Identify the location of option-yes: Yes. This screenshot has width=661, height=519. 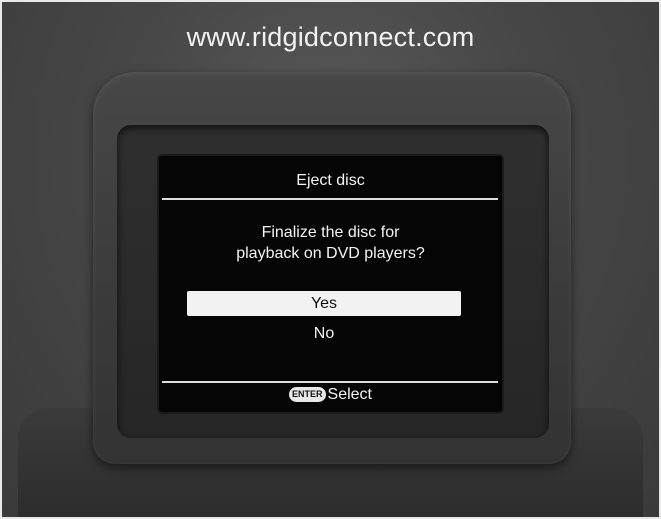
(324, 303).